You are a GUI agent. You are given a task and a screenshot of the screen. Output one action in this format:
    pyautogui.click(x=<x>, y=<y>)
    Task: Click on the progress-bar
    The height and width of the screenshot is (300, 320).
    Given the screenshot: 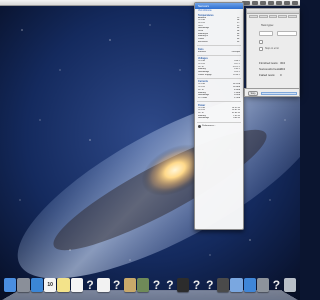 What is the action you would take?
    pyautogui.click(x=279, y=93)
    